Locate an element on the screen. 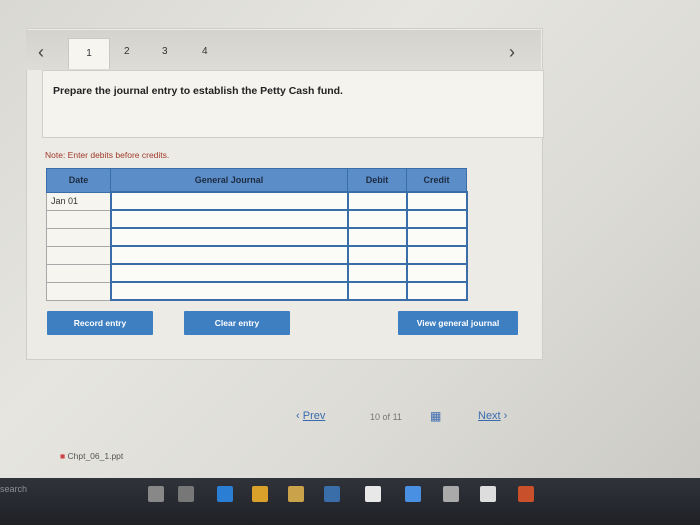 Image resolution: width=700 pixels, height=525 pixels. page-total: 11 is located at coordinates (397, 417).